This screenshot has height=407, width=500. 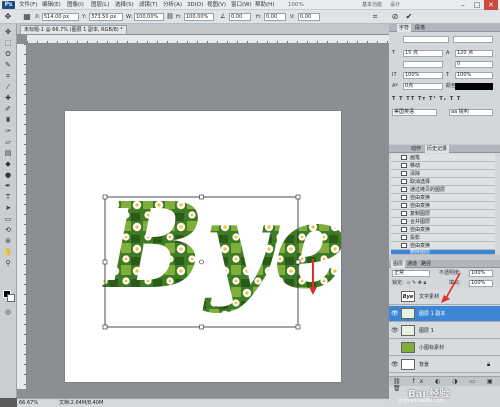 I want to click on history-item: 画笔, so click(x=443, y=158).